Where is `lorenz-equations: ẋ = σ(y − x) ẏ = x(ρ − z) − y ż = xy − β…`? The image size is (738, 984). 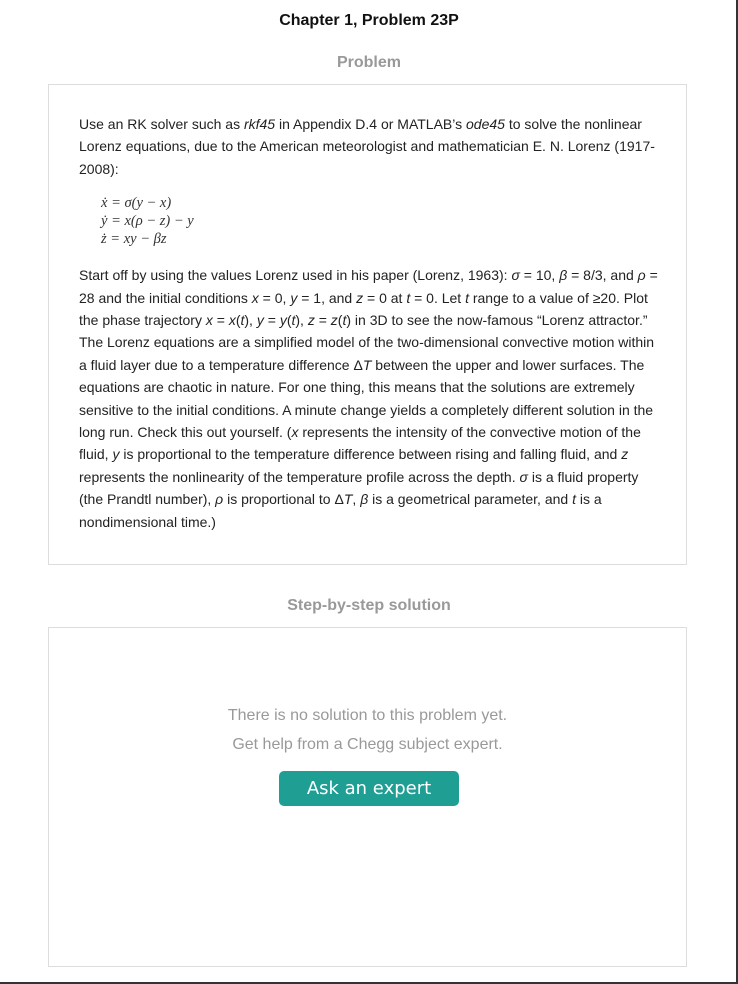 lorenz-equations: ẋ = σ(y − x) ẏ = x(ρ − z) − y ż = xy − β… is located at coordinates (380, 221).